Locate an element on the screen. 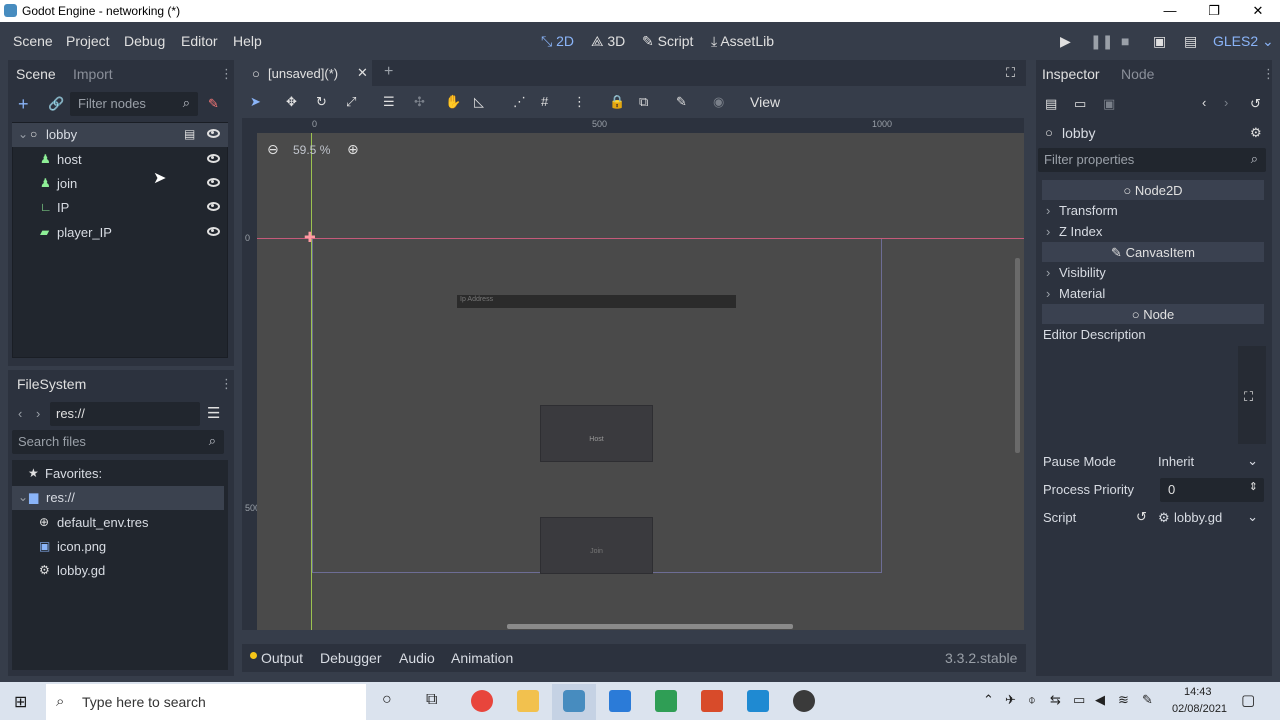 The width and height of the screenshot is (1280, 720). menu-help: Help is located at coordinates (247, 41).